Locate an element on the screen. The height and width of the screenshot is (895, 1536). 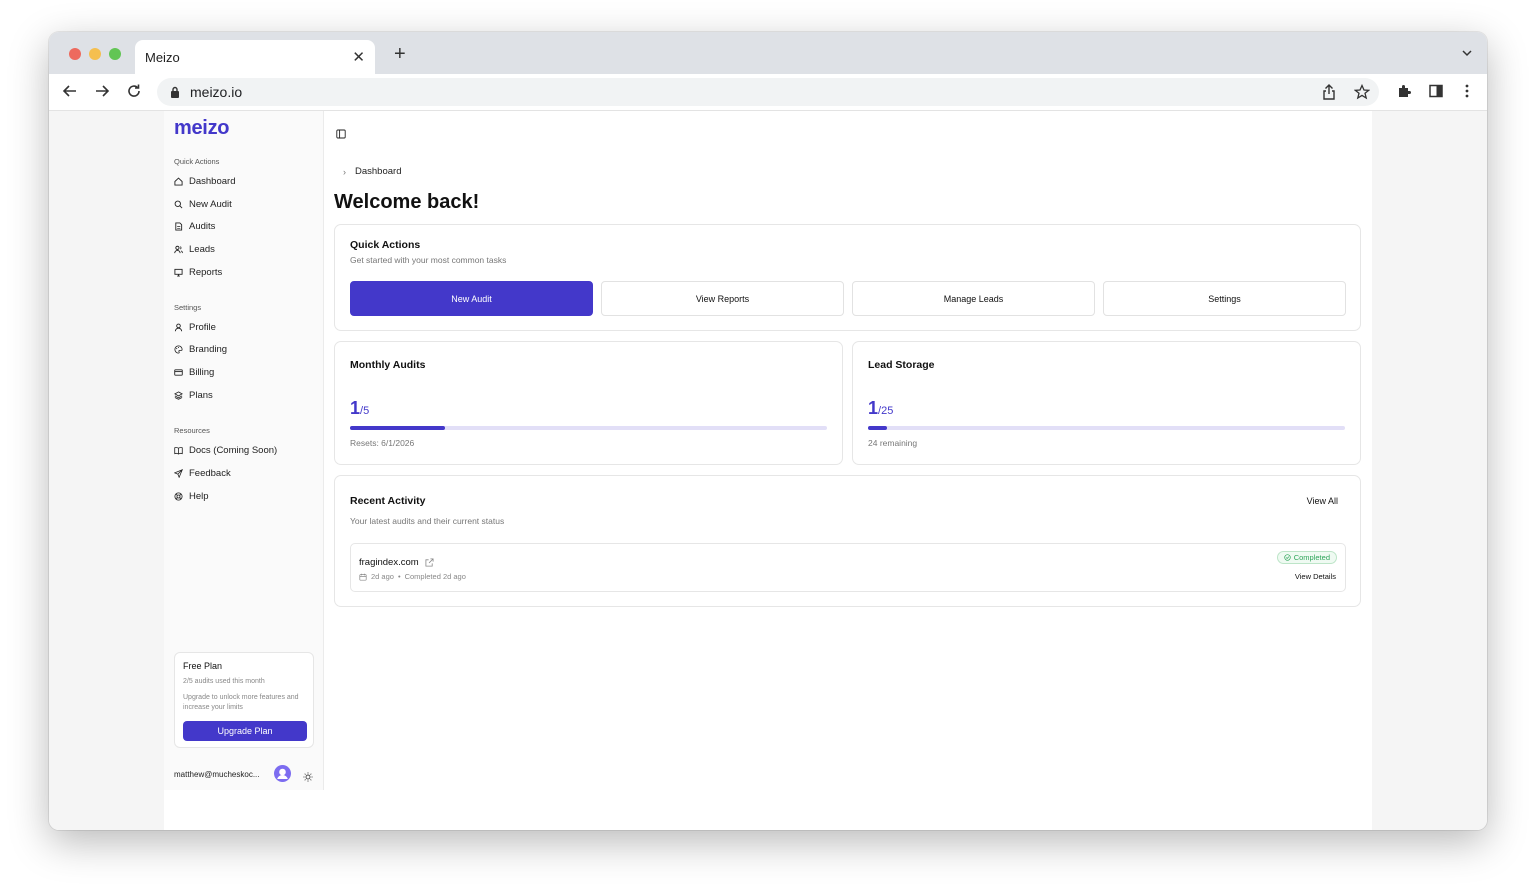
sidebar-item-label: Audits is located at coordinates (202, 226).